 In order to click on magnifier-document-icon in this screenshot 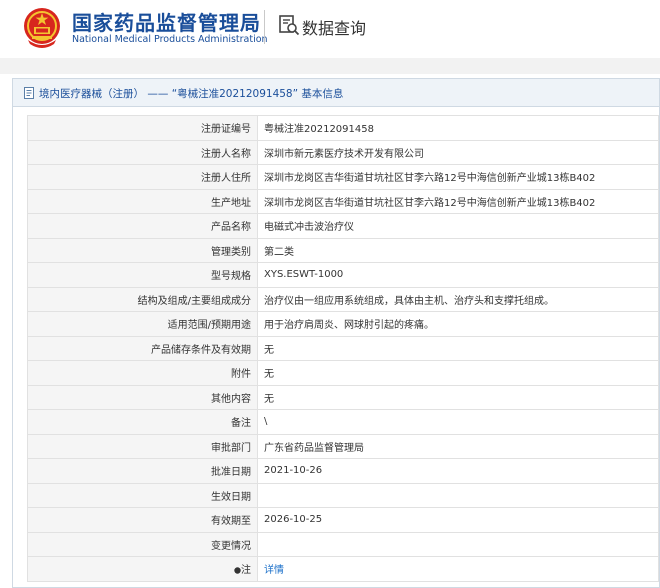, I will do `click(289, 25)`.